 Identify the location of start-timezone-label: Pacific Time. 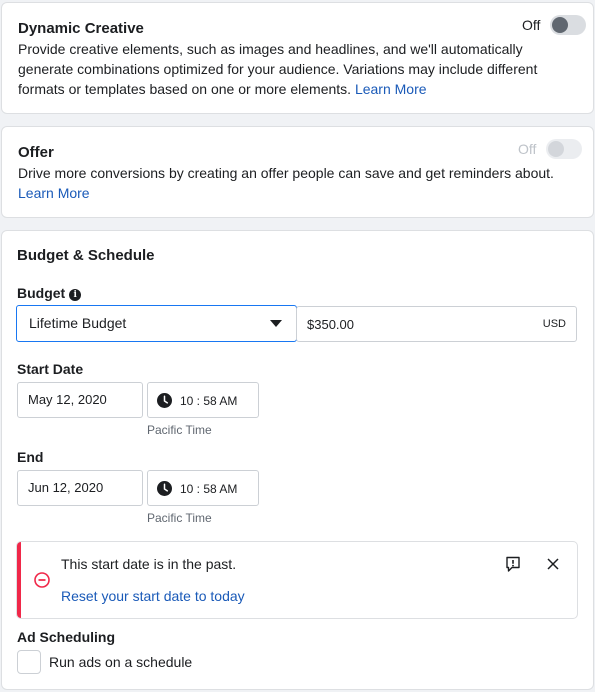
(179, 430).